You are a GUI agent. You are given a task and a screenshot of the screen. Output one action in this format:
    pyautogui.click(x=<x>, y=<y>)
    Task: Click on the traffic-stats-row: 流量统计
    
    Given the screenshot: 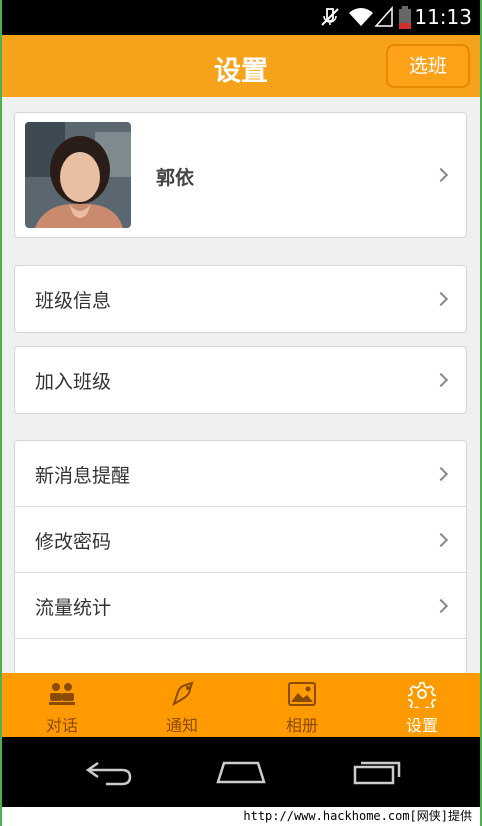 What is the action you would take?
    pyautogui.click(x=240, y=606)
    